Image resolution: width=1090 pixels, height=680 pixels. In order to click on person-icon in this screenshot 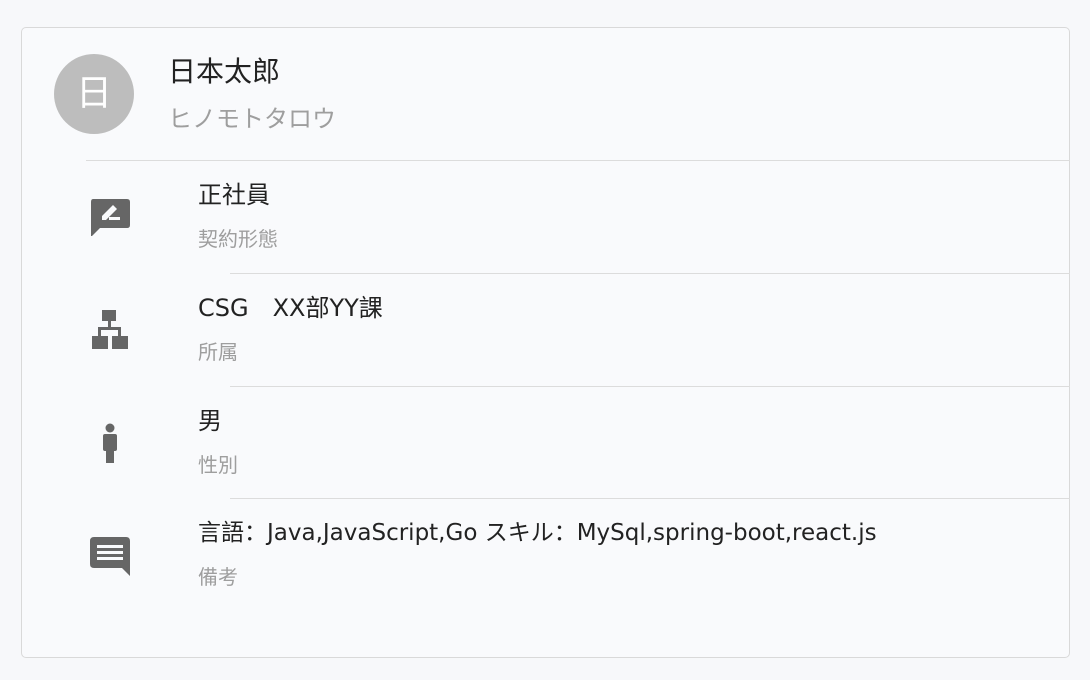, I will do `click(110, 443)`.